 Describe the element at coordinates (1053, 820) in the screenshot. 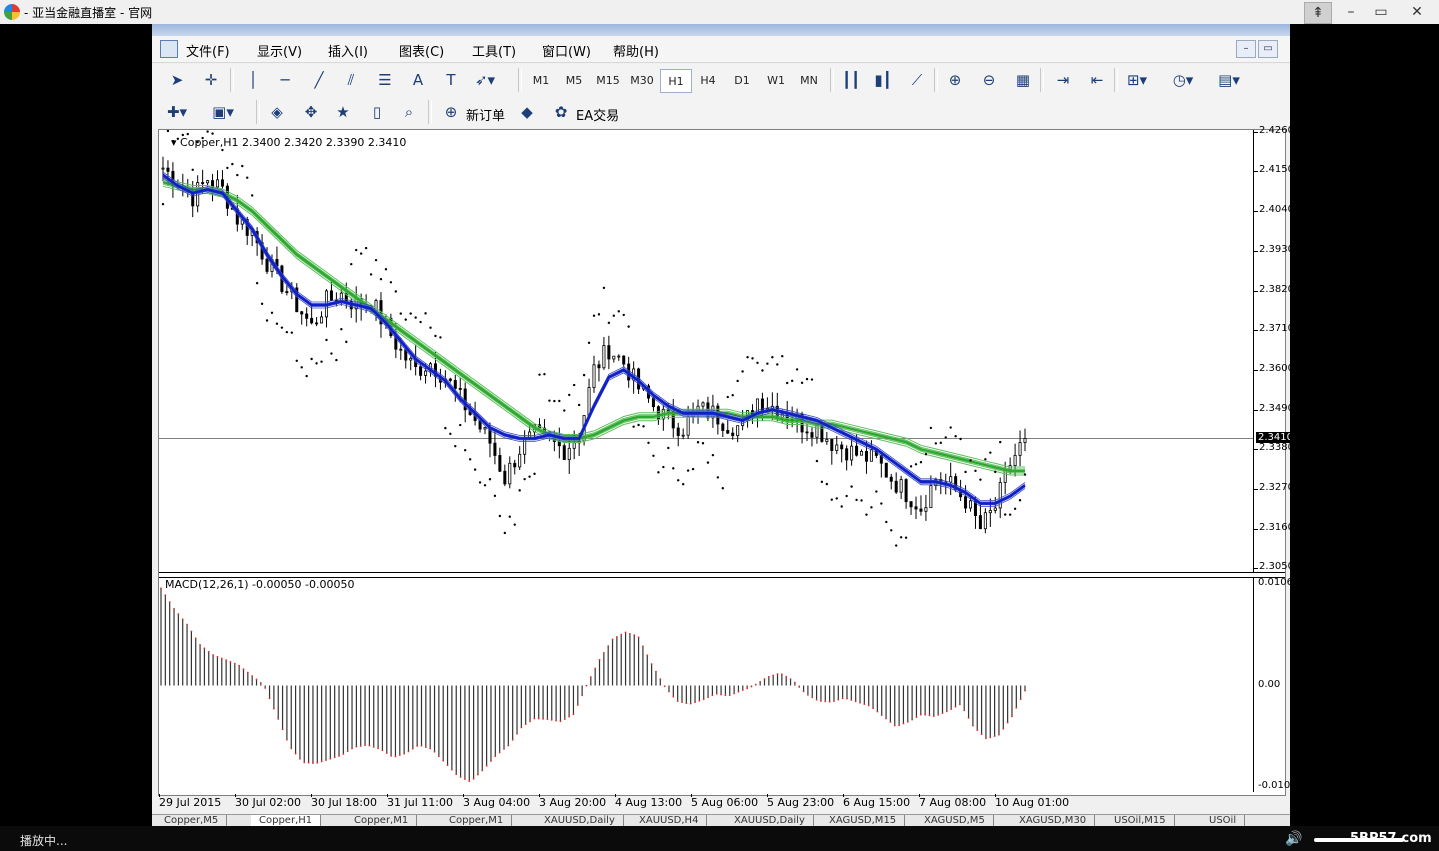

I see `chart-tab: XAGUSD,M30` at that location.